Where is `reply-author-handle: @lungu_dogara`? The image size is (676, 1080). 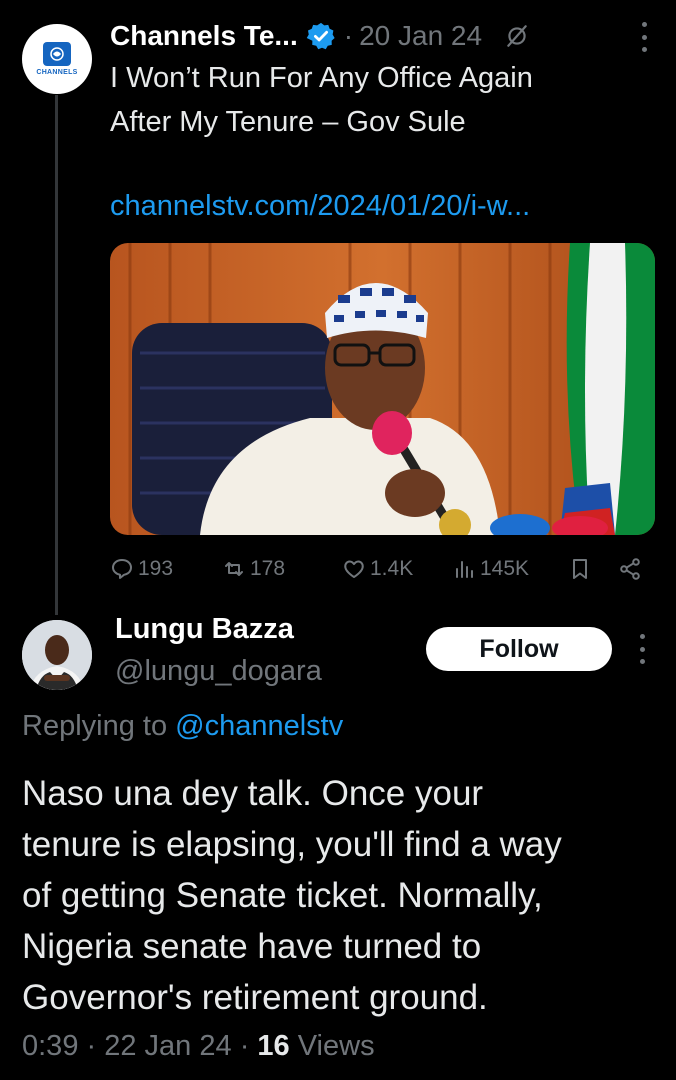
reply-author-handle: @lungu_dogara is located at coordinates (218, 671).